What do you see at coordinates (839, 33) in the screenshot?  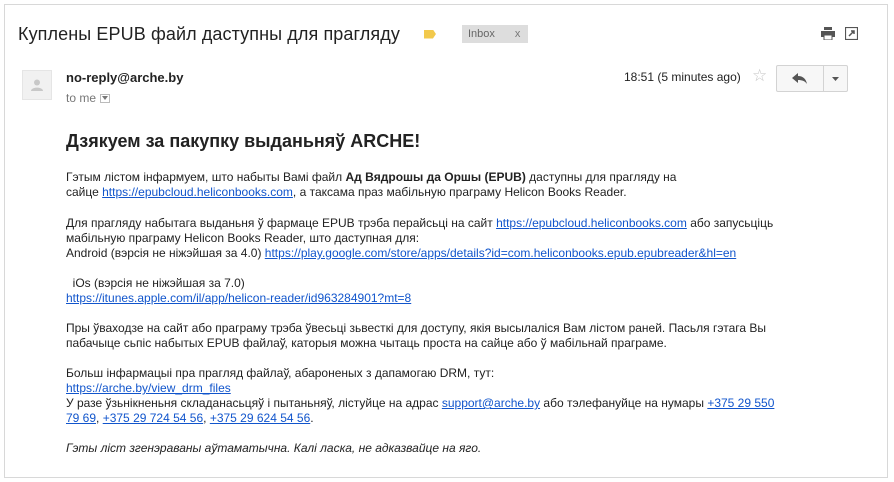 I see `header-actions` at bounding box center [839, 33].